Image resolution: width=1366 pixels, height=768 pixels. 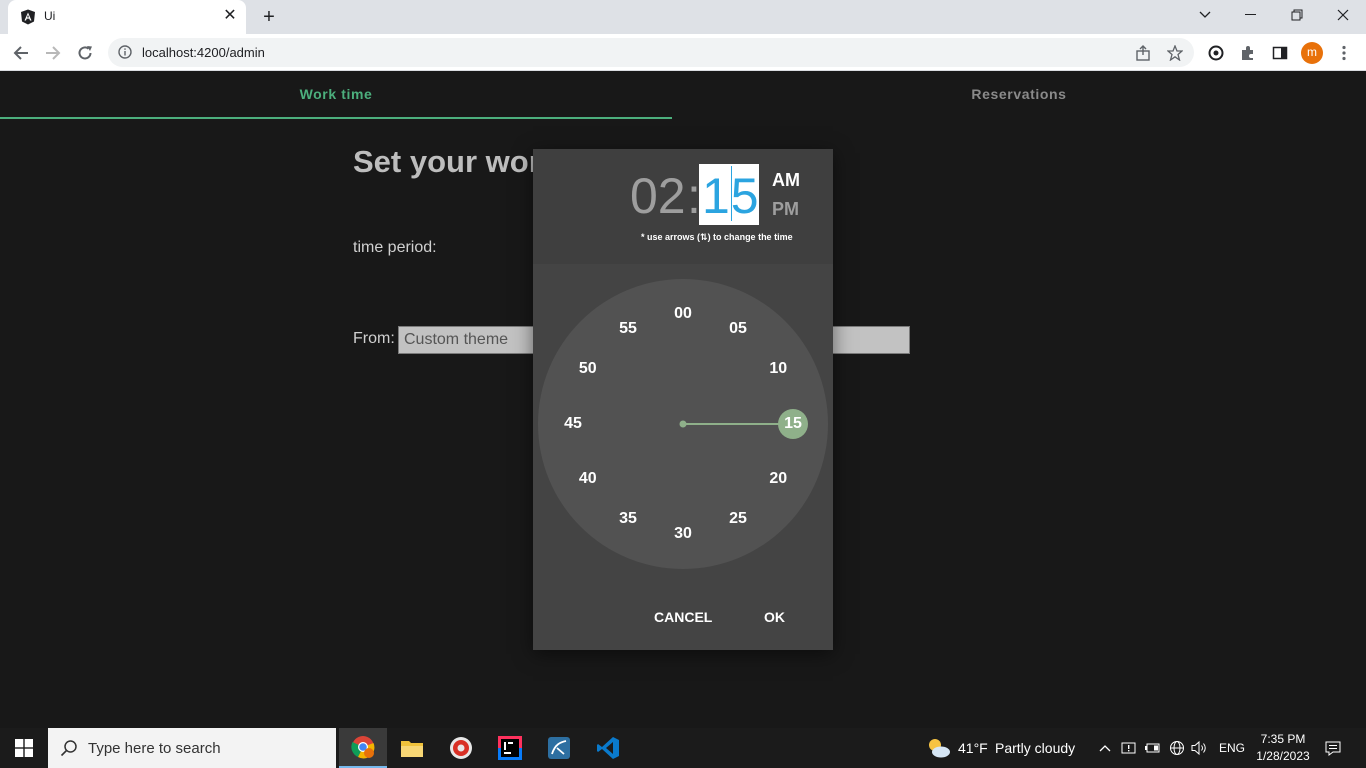 What do you see at coordinates (53, 53) in the screenshot?
I see `forward-icon` at bounding box center [53, 53].